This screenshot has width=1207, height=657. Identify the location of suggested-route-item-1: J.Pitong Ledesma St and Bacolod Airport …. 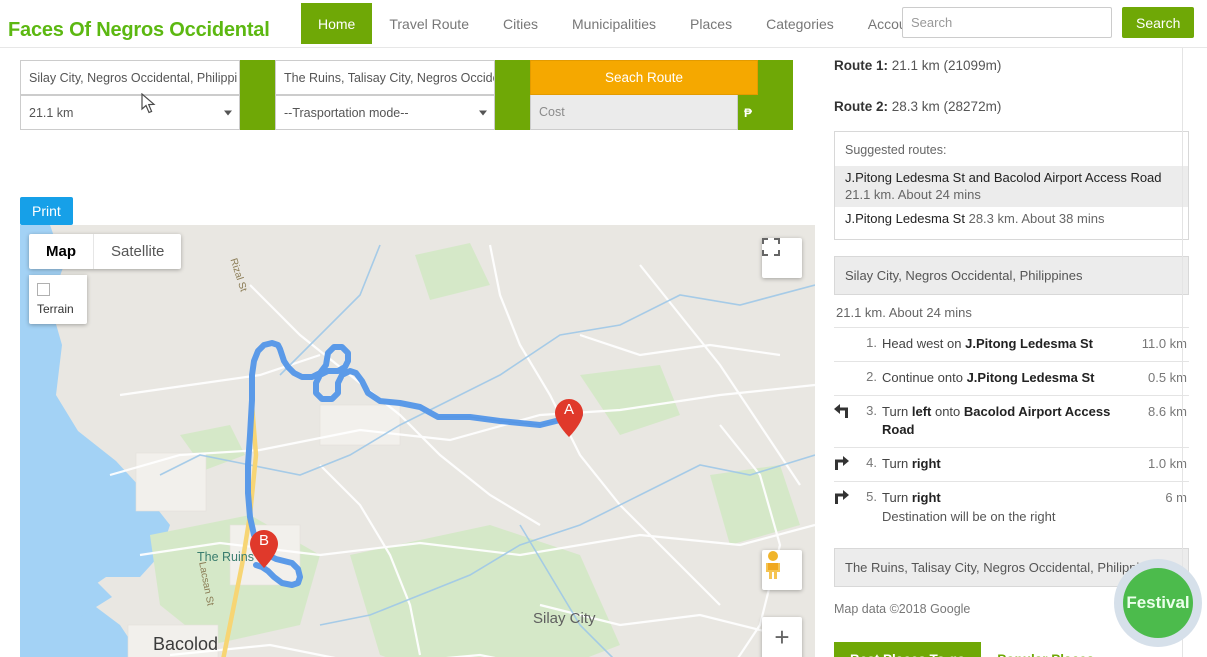
(1011, 186).